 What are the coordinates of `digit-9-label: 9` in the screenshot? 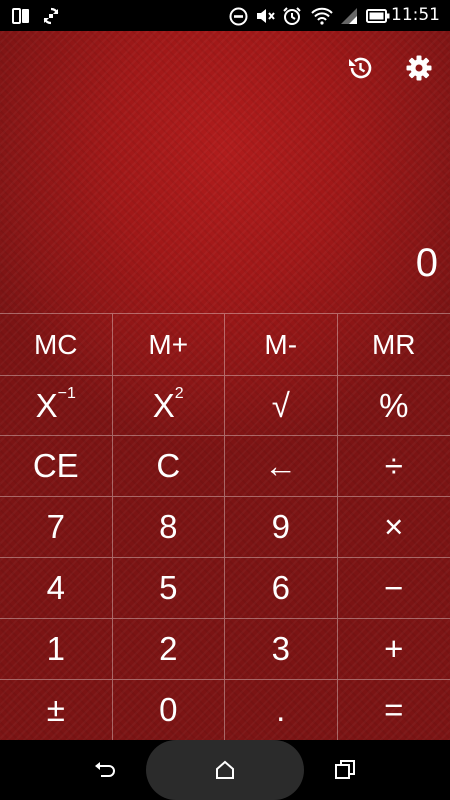 It's located at (280, 526).